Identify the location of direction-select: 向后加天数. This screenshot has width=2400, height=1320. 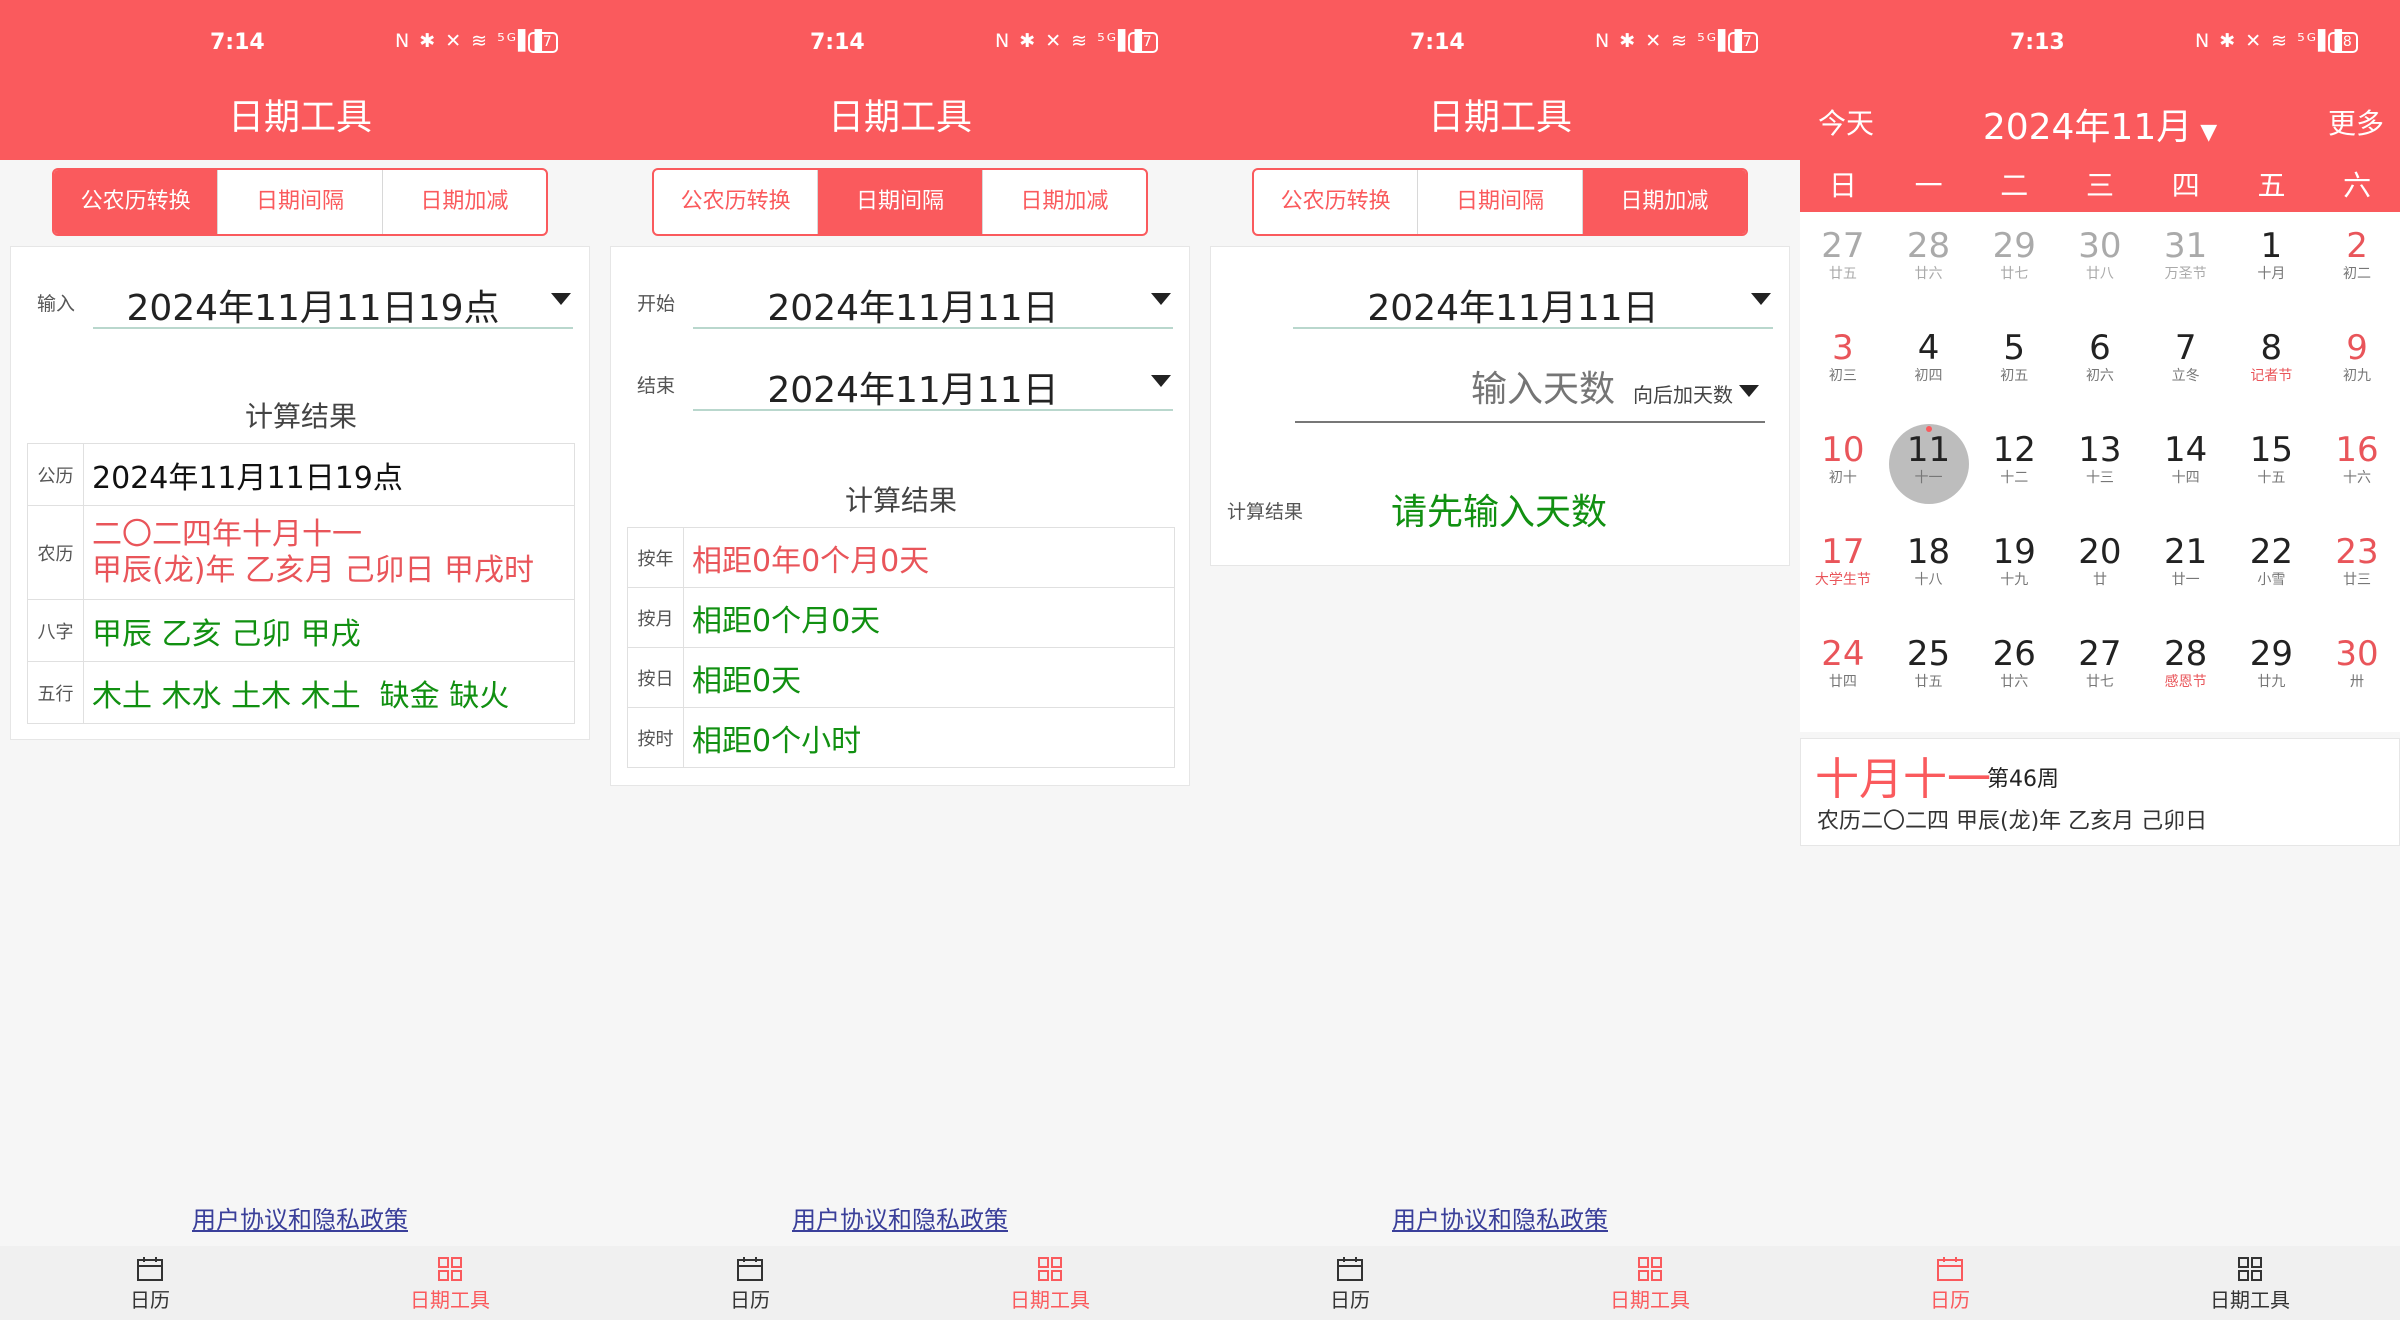
(1683, 393).